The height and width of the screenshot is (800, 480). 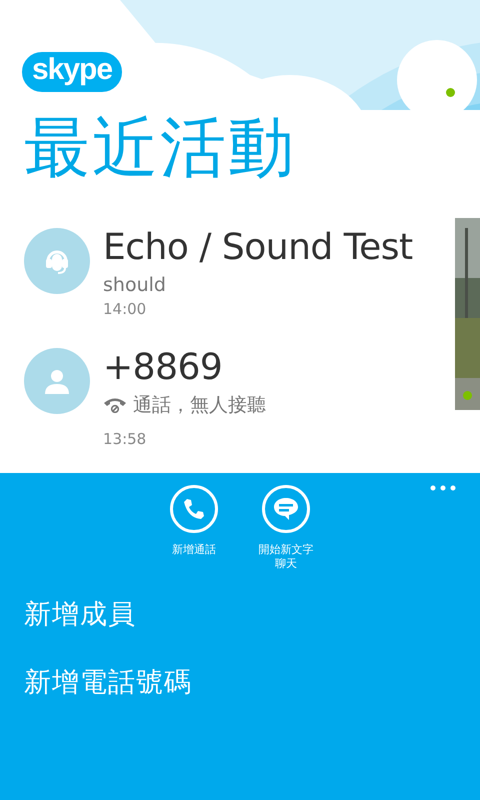 I want to click on missed-call-icon, so click(x=115, y=405).